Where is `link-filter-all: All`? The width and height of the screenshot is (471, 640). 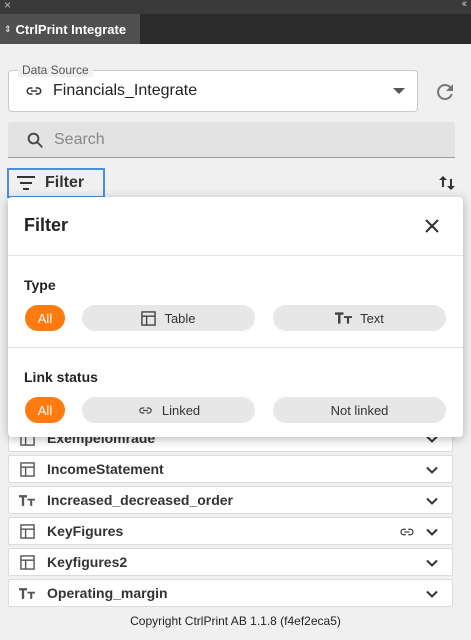 link-filter-all: All is located at coordinates (45, 410).